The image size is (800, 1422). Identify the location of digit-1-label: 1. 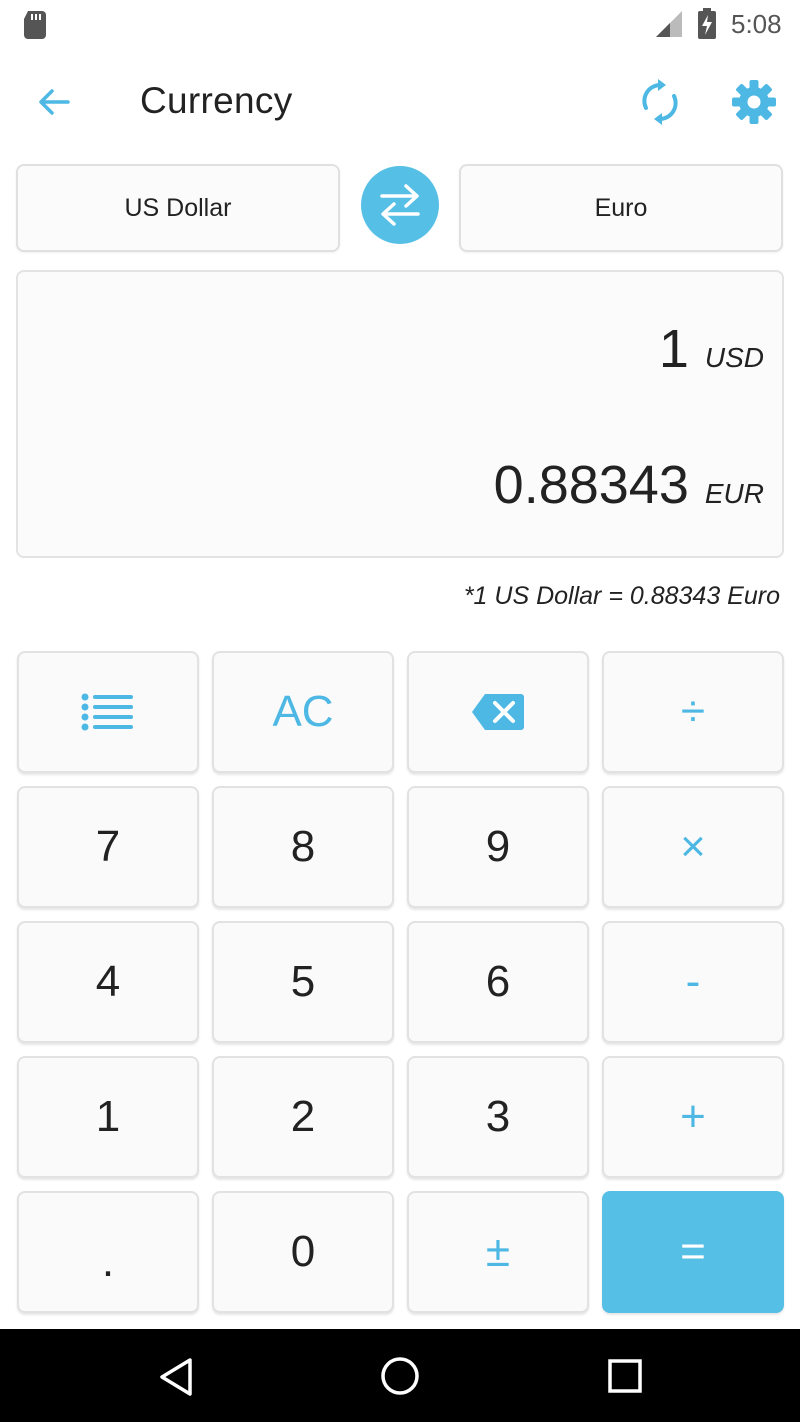
(108, 1116).